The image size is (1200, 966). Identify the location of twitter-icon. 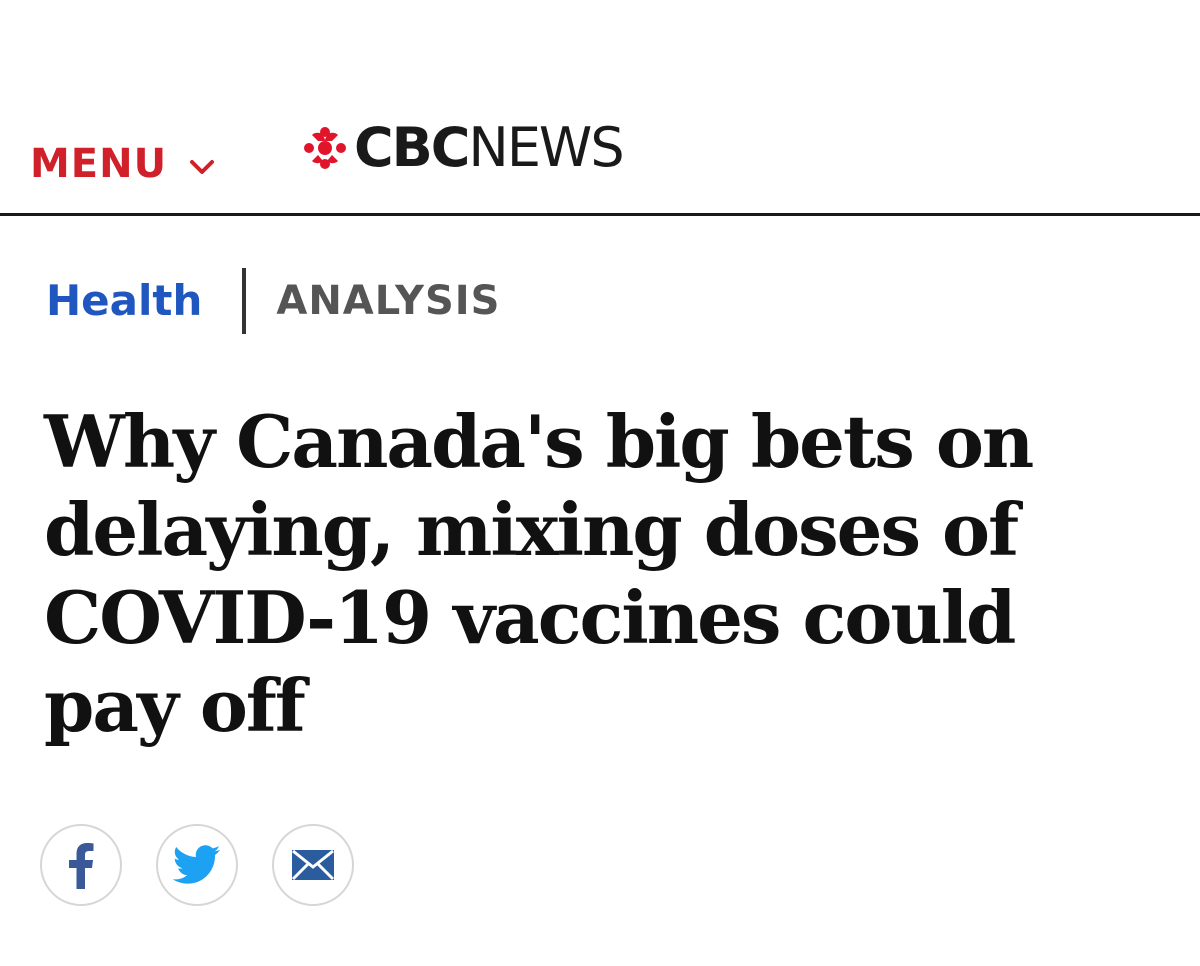
(197, 864).